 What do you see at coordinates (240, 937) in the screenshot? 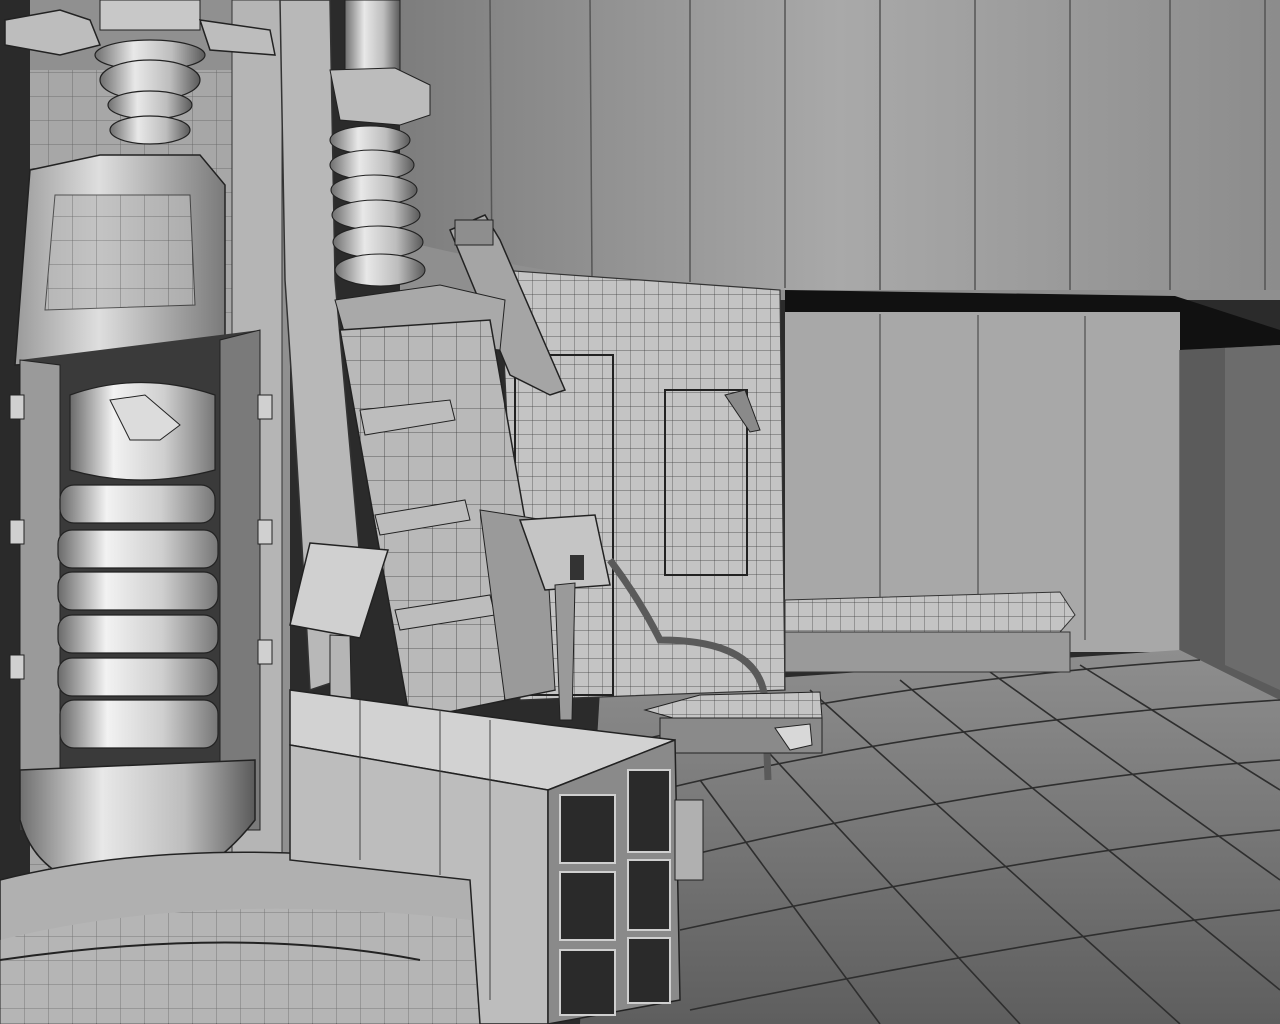
I see `front-pedestal` at bounding box center [240, 937].